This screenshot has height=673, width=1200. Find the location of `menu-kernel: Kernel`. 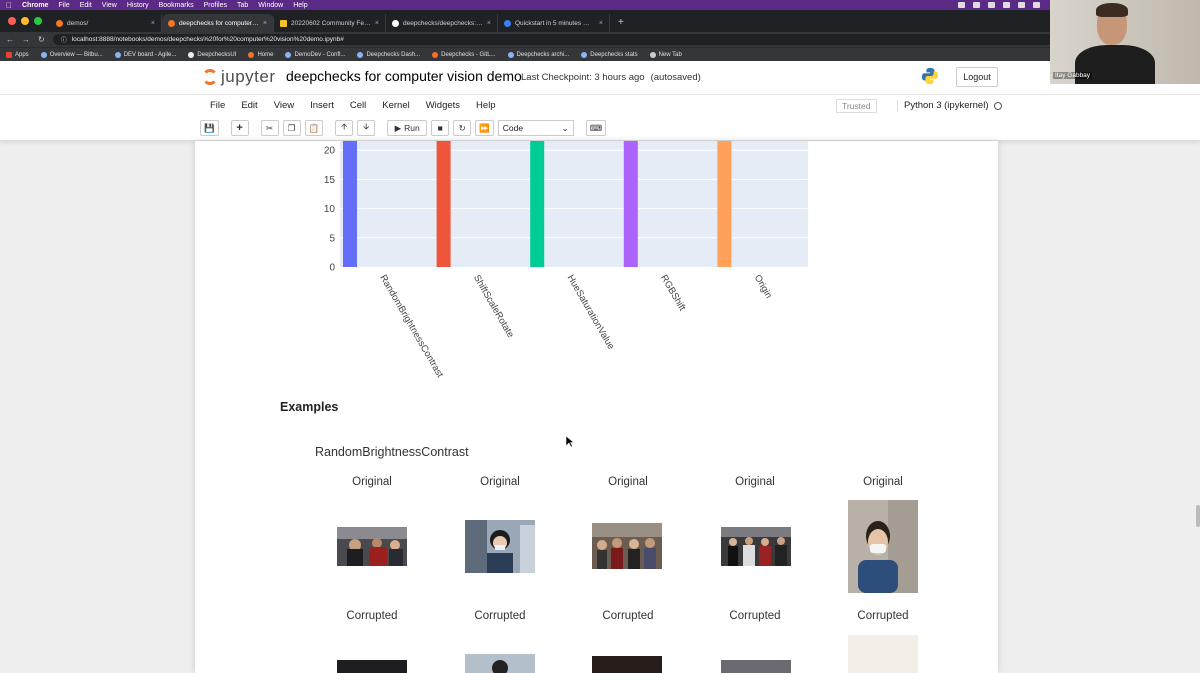

menu-kernel: Kernel is located at coordinates (395, 105).